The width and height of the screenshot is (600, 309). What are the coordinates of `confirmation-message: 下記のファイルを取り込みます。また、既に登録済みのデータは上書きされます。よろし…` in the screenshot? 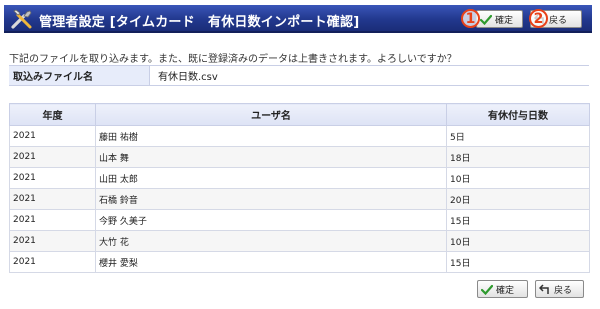 It's located at (233, 59).